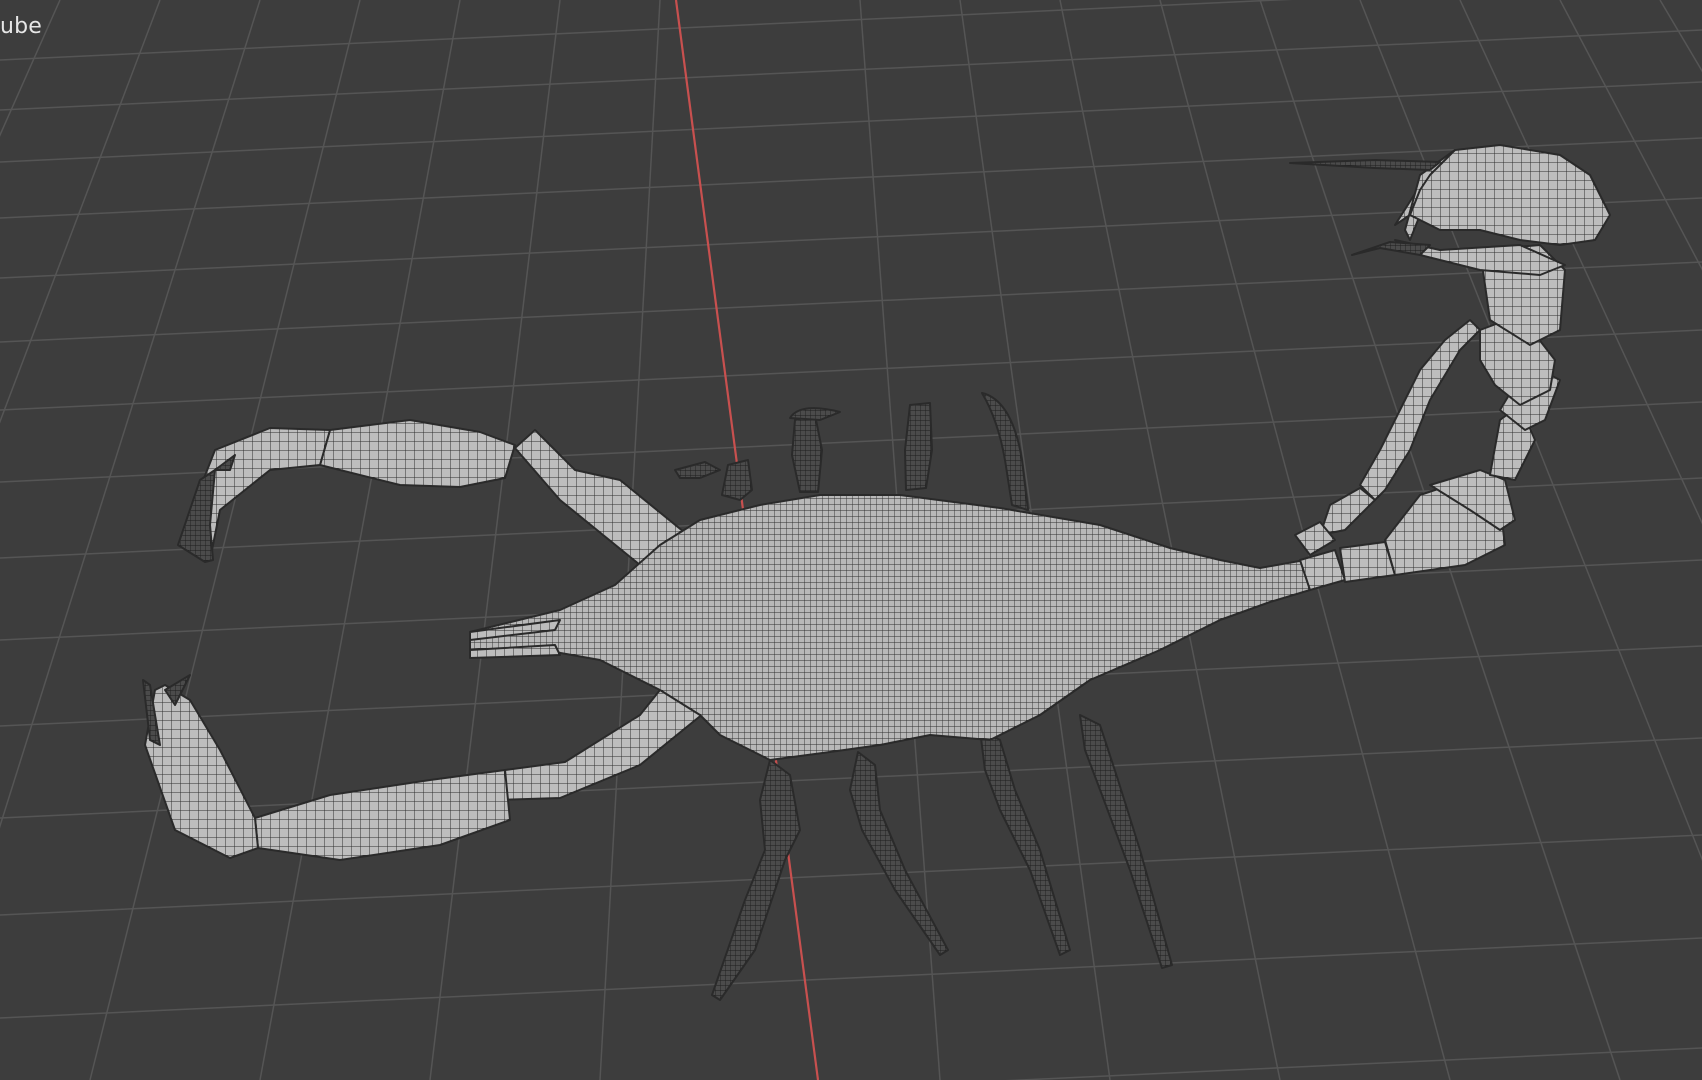 The width and height of the screenshot is (1702, 1080). I want to click on front-legs, so click(851, 451).